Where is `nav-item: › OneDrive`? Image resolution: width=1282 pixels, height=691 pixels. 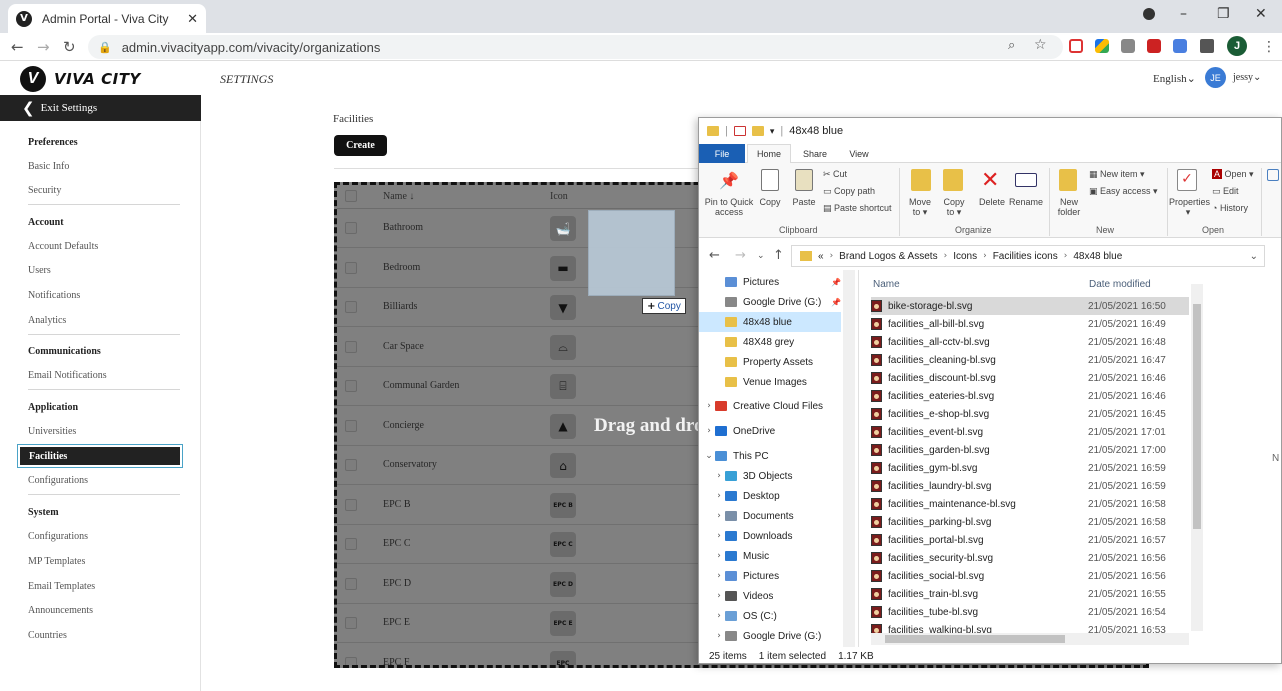
nav-item: › OneDrive is located at coordinates (770, 431).